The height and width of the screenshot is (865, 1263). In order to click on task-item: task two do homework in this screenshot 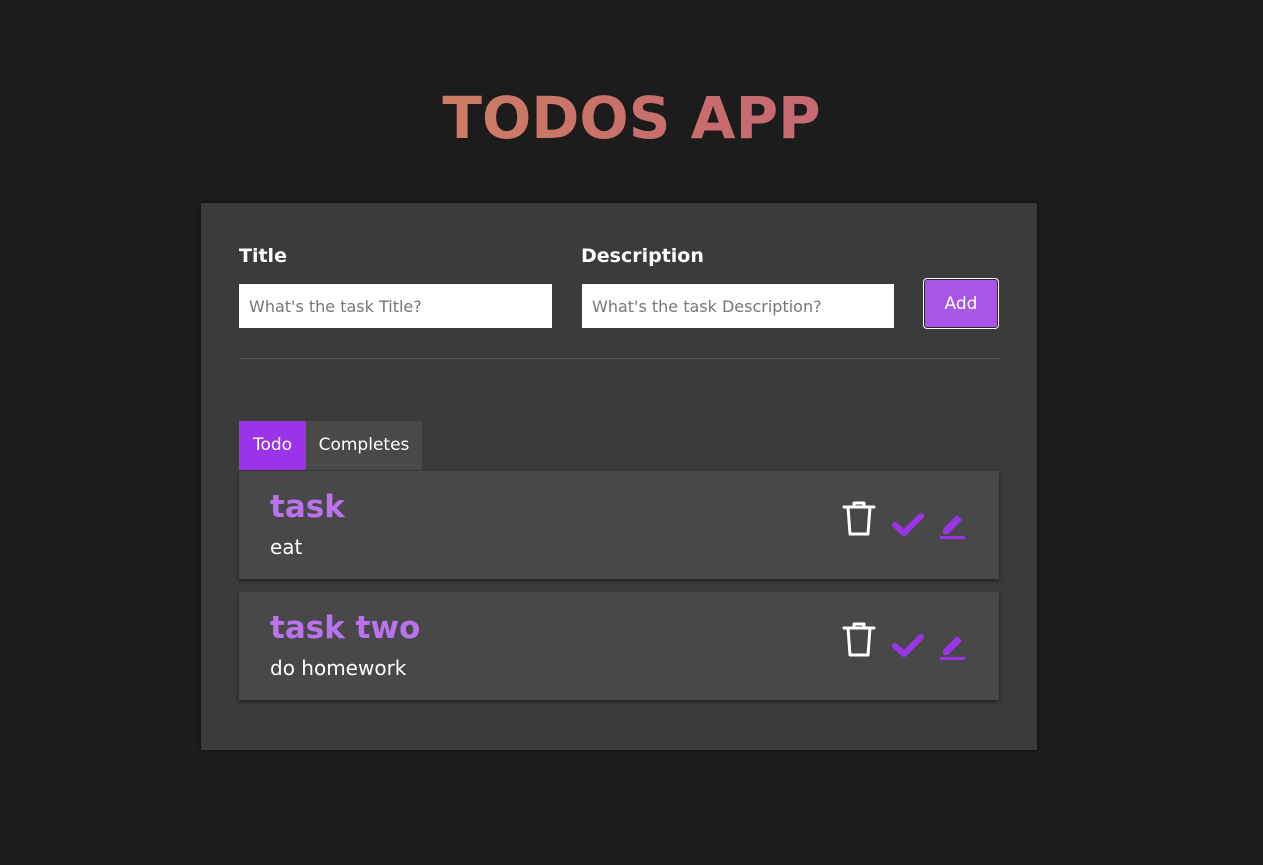, I will do `click(619, 646)`.